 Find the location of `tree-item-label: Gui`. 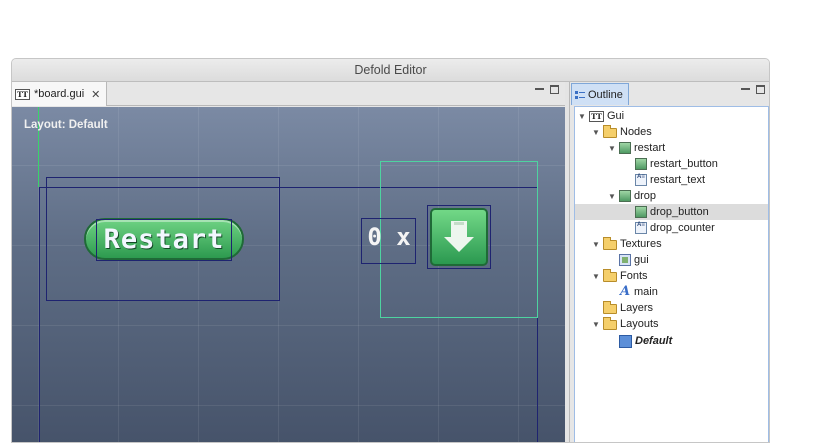

tree-item-label: Gui is located at coordinates (616, 116).